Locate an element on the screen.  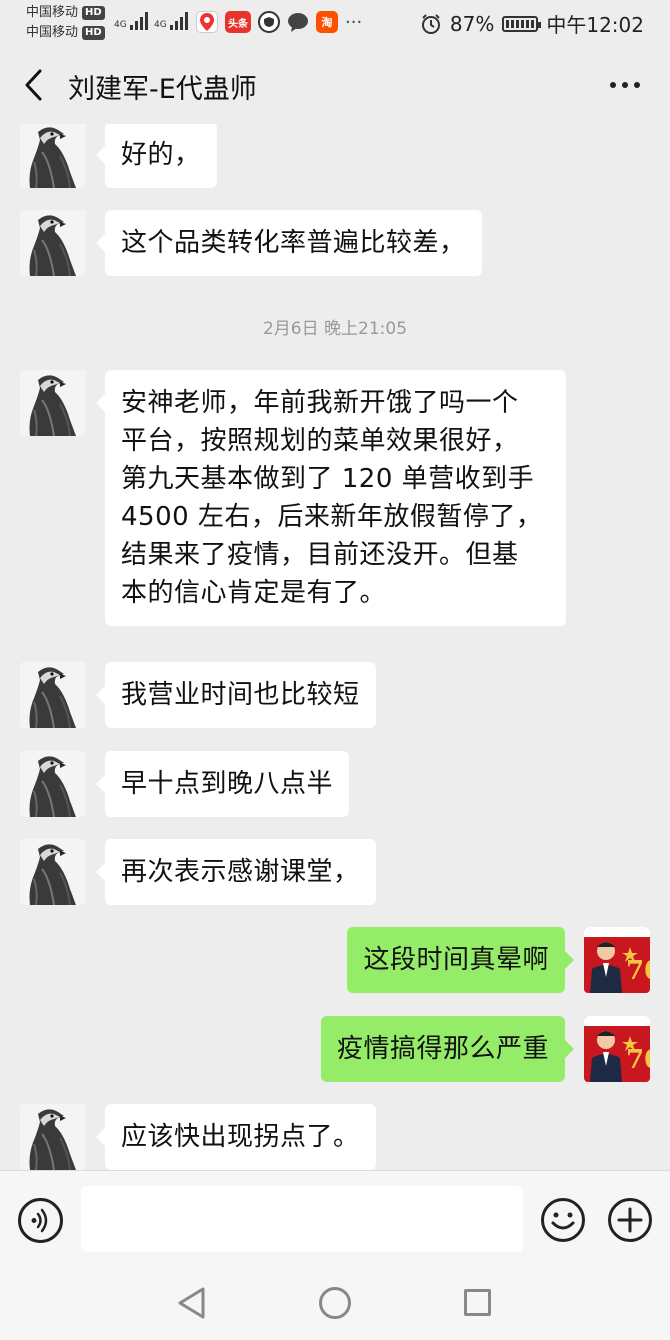
toutiao-icon: 头条 is located at coordinates (238, 22).